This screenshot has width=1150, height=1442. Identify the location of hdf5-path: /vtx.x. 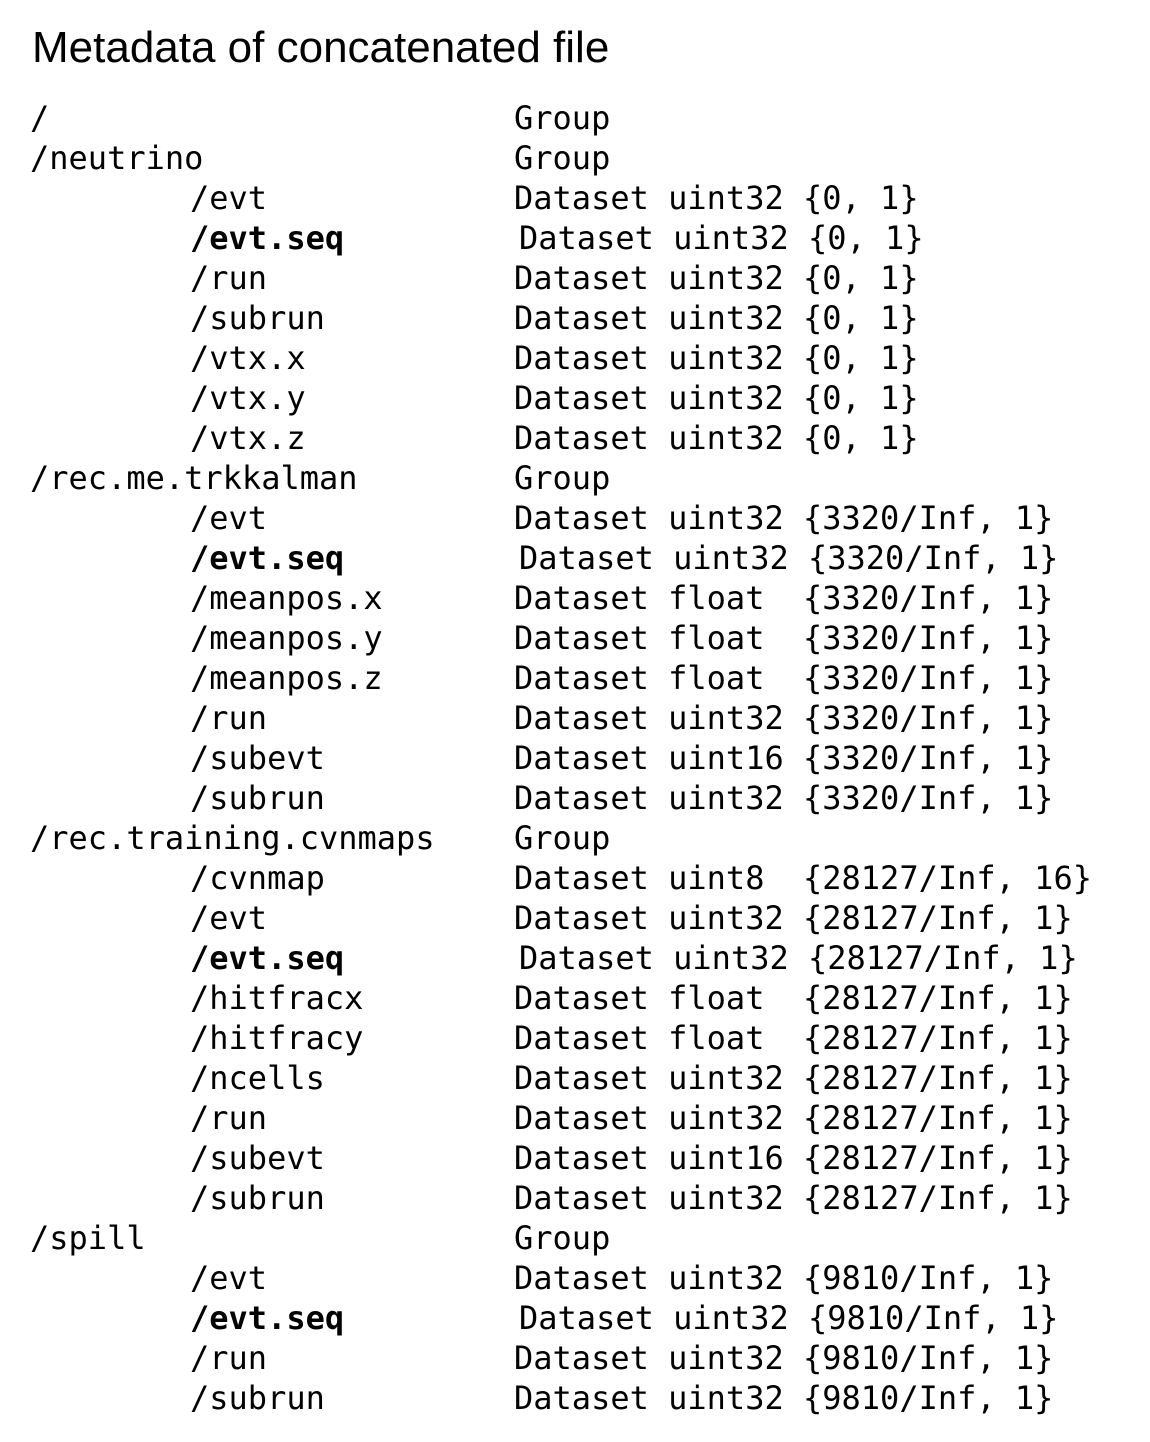
(248, 358).